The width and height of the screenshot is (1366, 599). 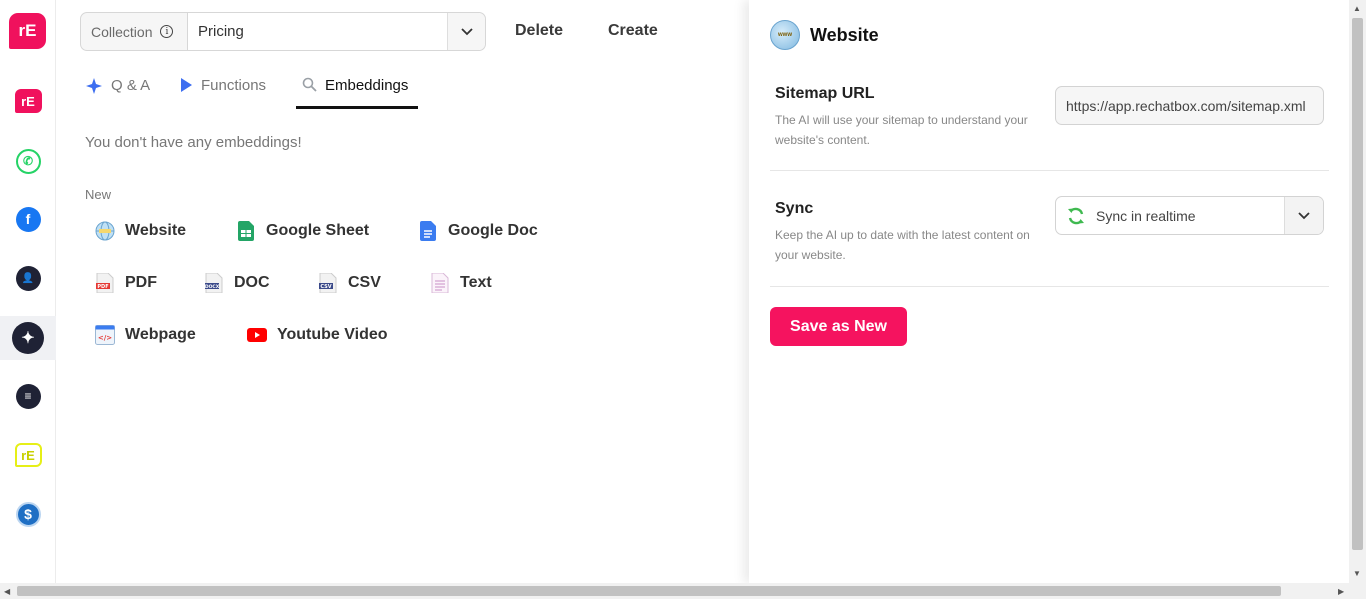 What do you see at coordinates (364, 282) in the screenshot?
I see `source-csv-label: CSV` at bounding box center [364, 282].